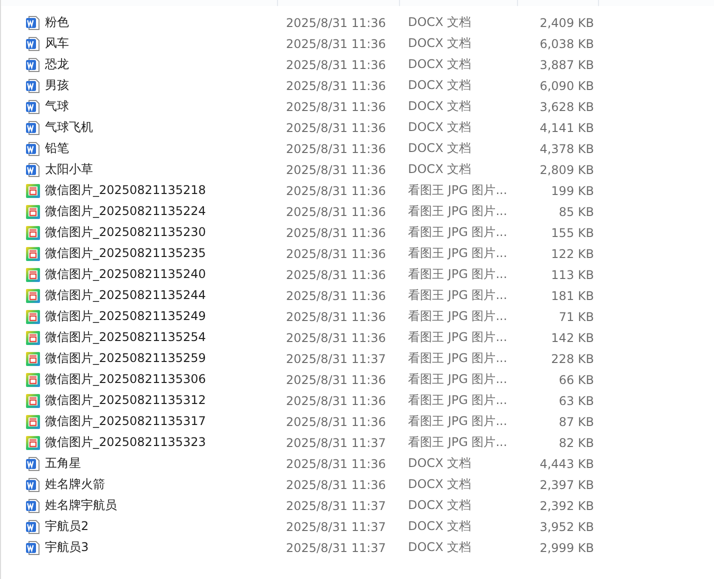 The width and height of the screenshot is (714, 579). Describe the element at coordinates (125, 211) in the screenshot. I see `file-name: 微信图片_20250821135224` at that location.